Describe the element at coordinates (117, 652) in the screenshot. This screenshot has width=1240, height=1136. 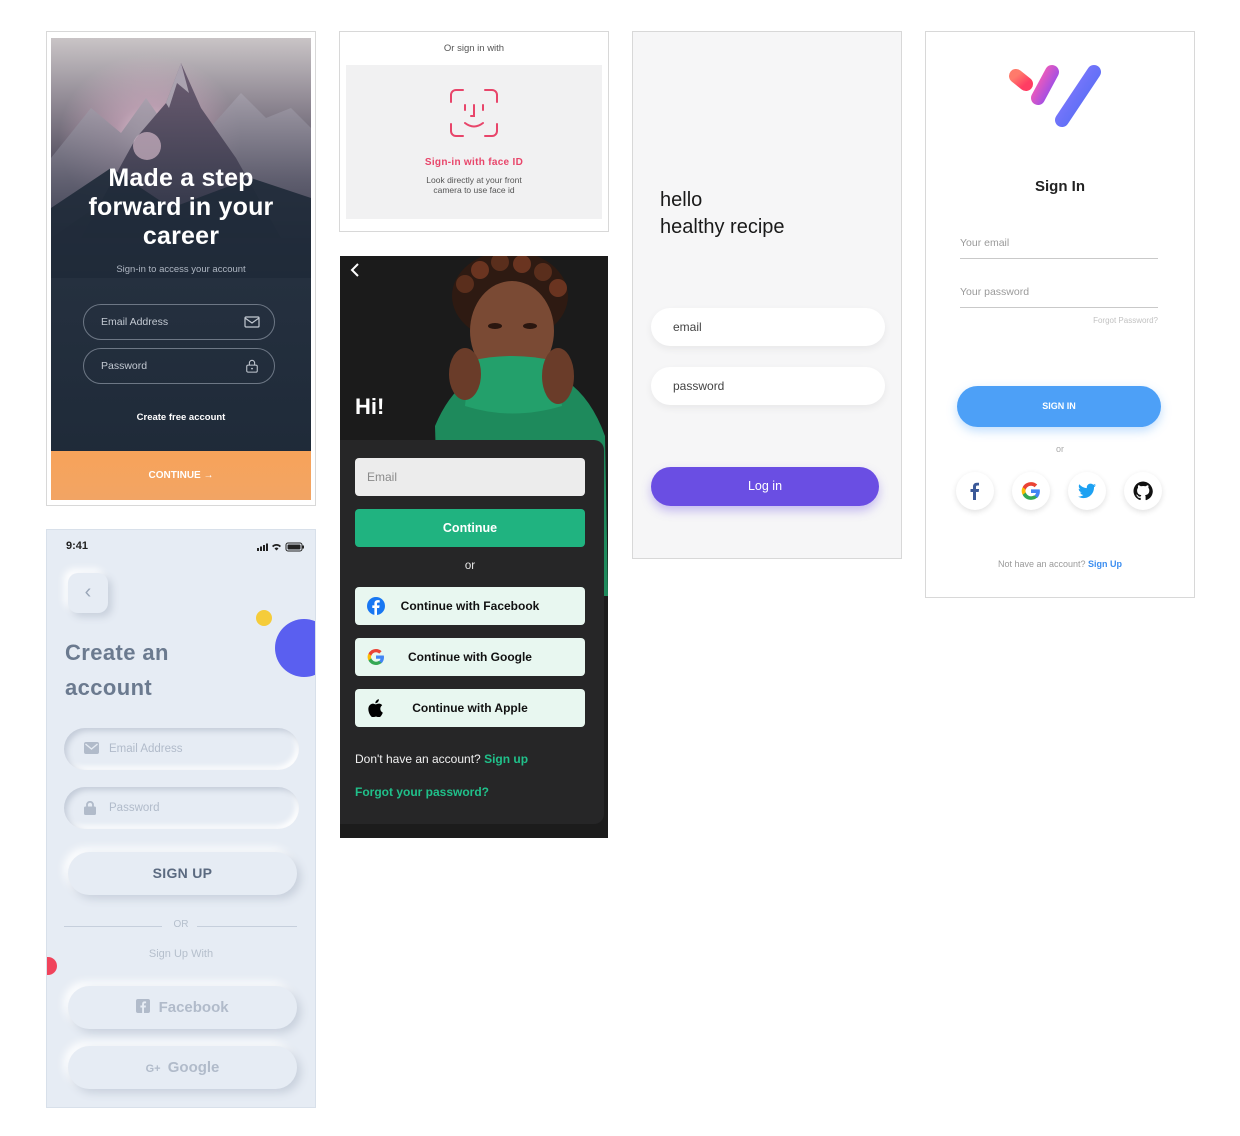
I see `title-line1: Create an` at that location.